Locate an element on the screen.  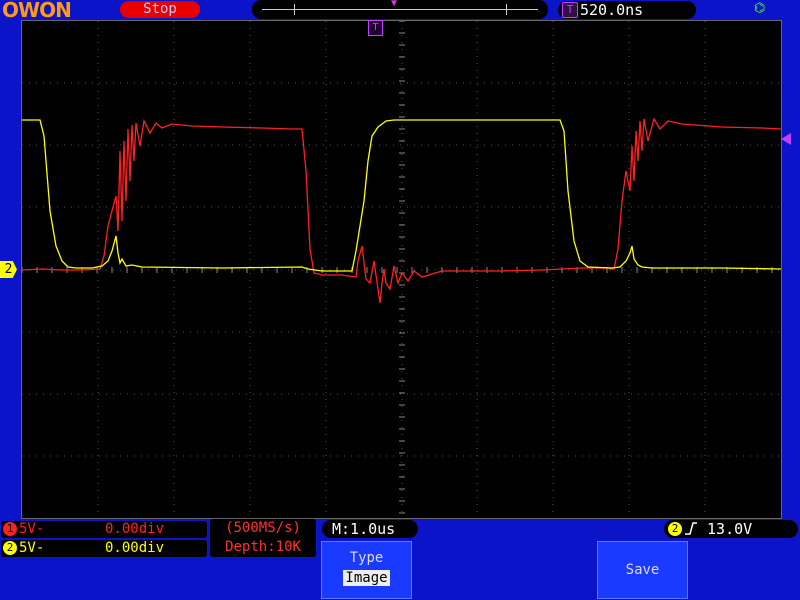
channel2-info: 2 5V- 0.00div is located at coordinates (104, 548).